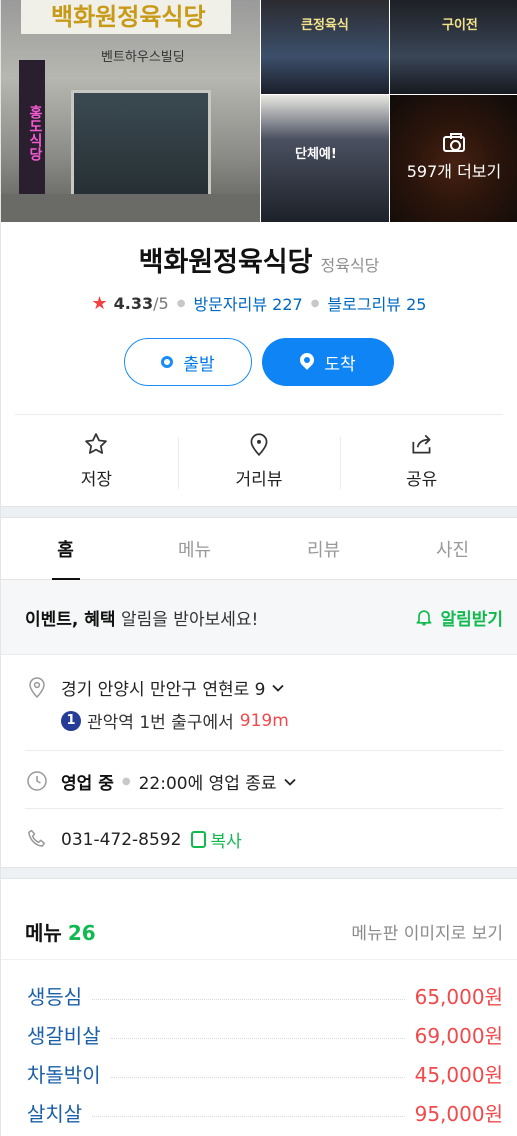 The height and width of the screenshot is (1136, 517). I want to click on save-button: 저장, so click(96, 460).